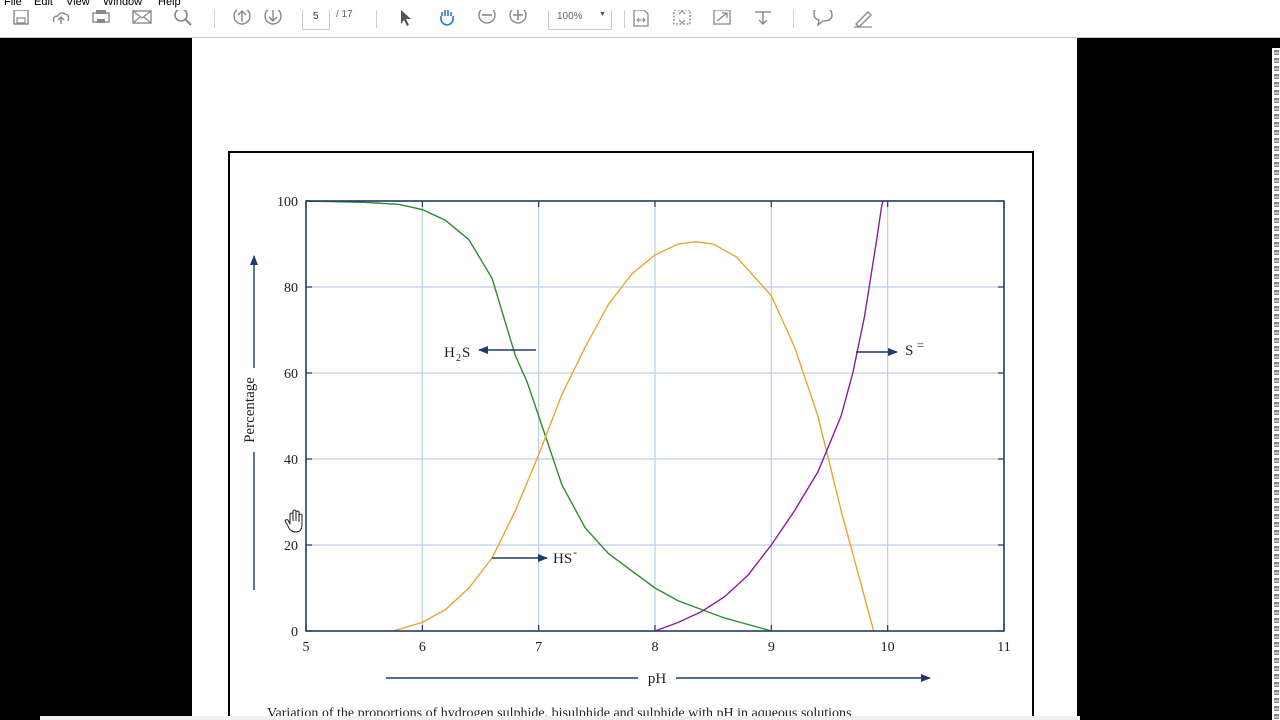  Describe the element at coordinates (1003, 647) in the screenshot. I see `x-tick-label: 11` at that location.